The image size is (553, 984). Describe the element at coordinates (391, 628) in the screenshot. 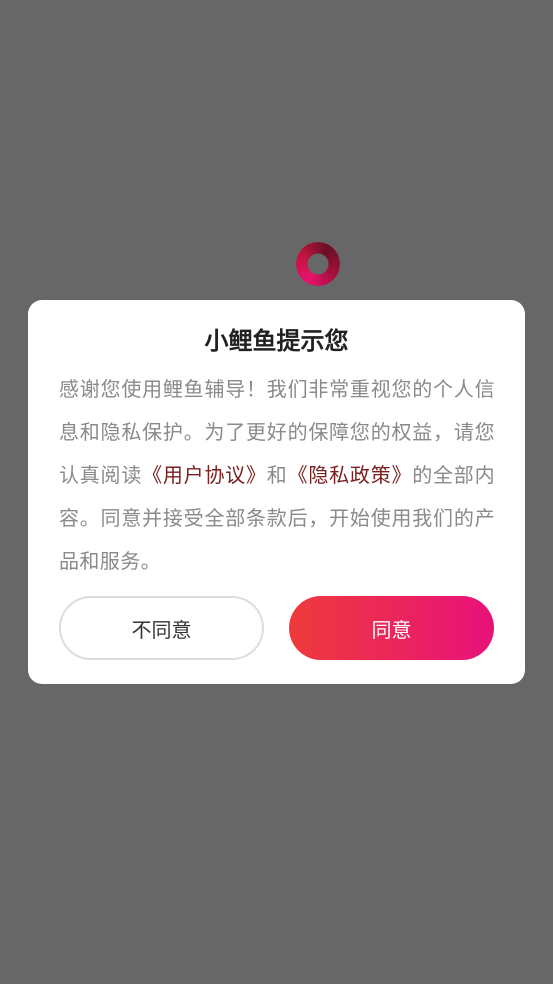

I see `agree-button: 同意` at that location.